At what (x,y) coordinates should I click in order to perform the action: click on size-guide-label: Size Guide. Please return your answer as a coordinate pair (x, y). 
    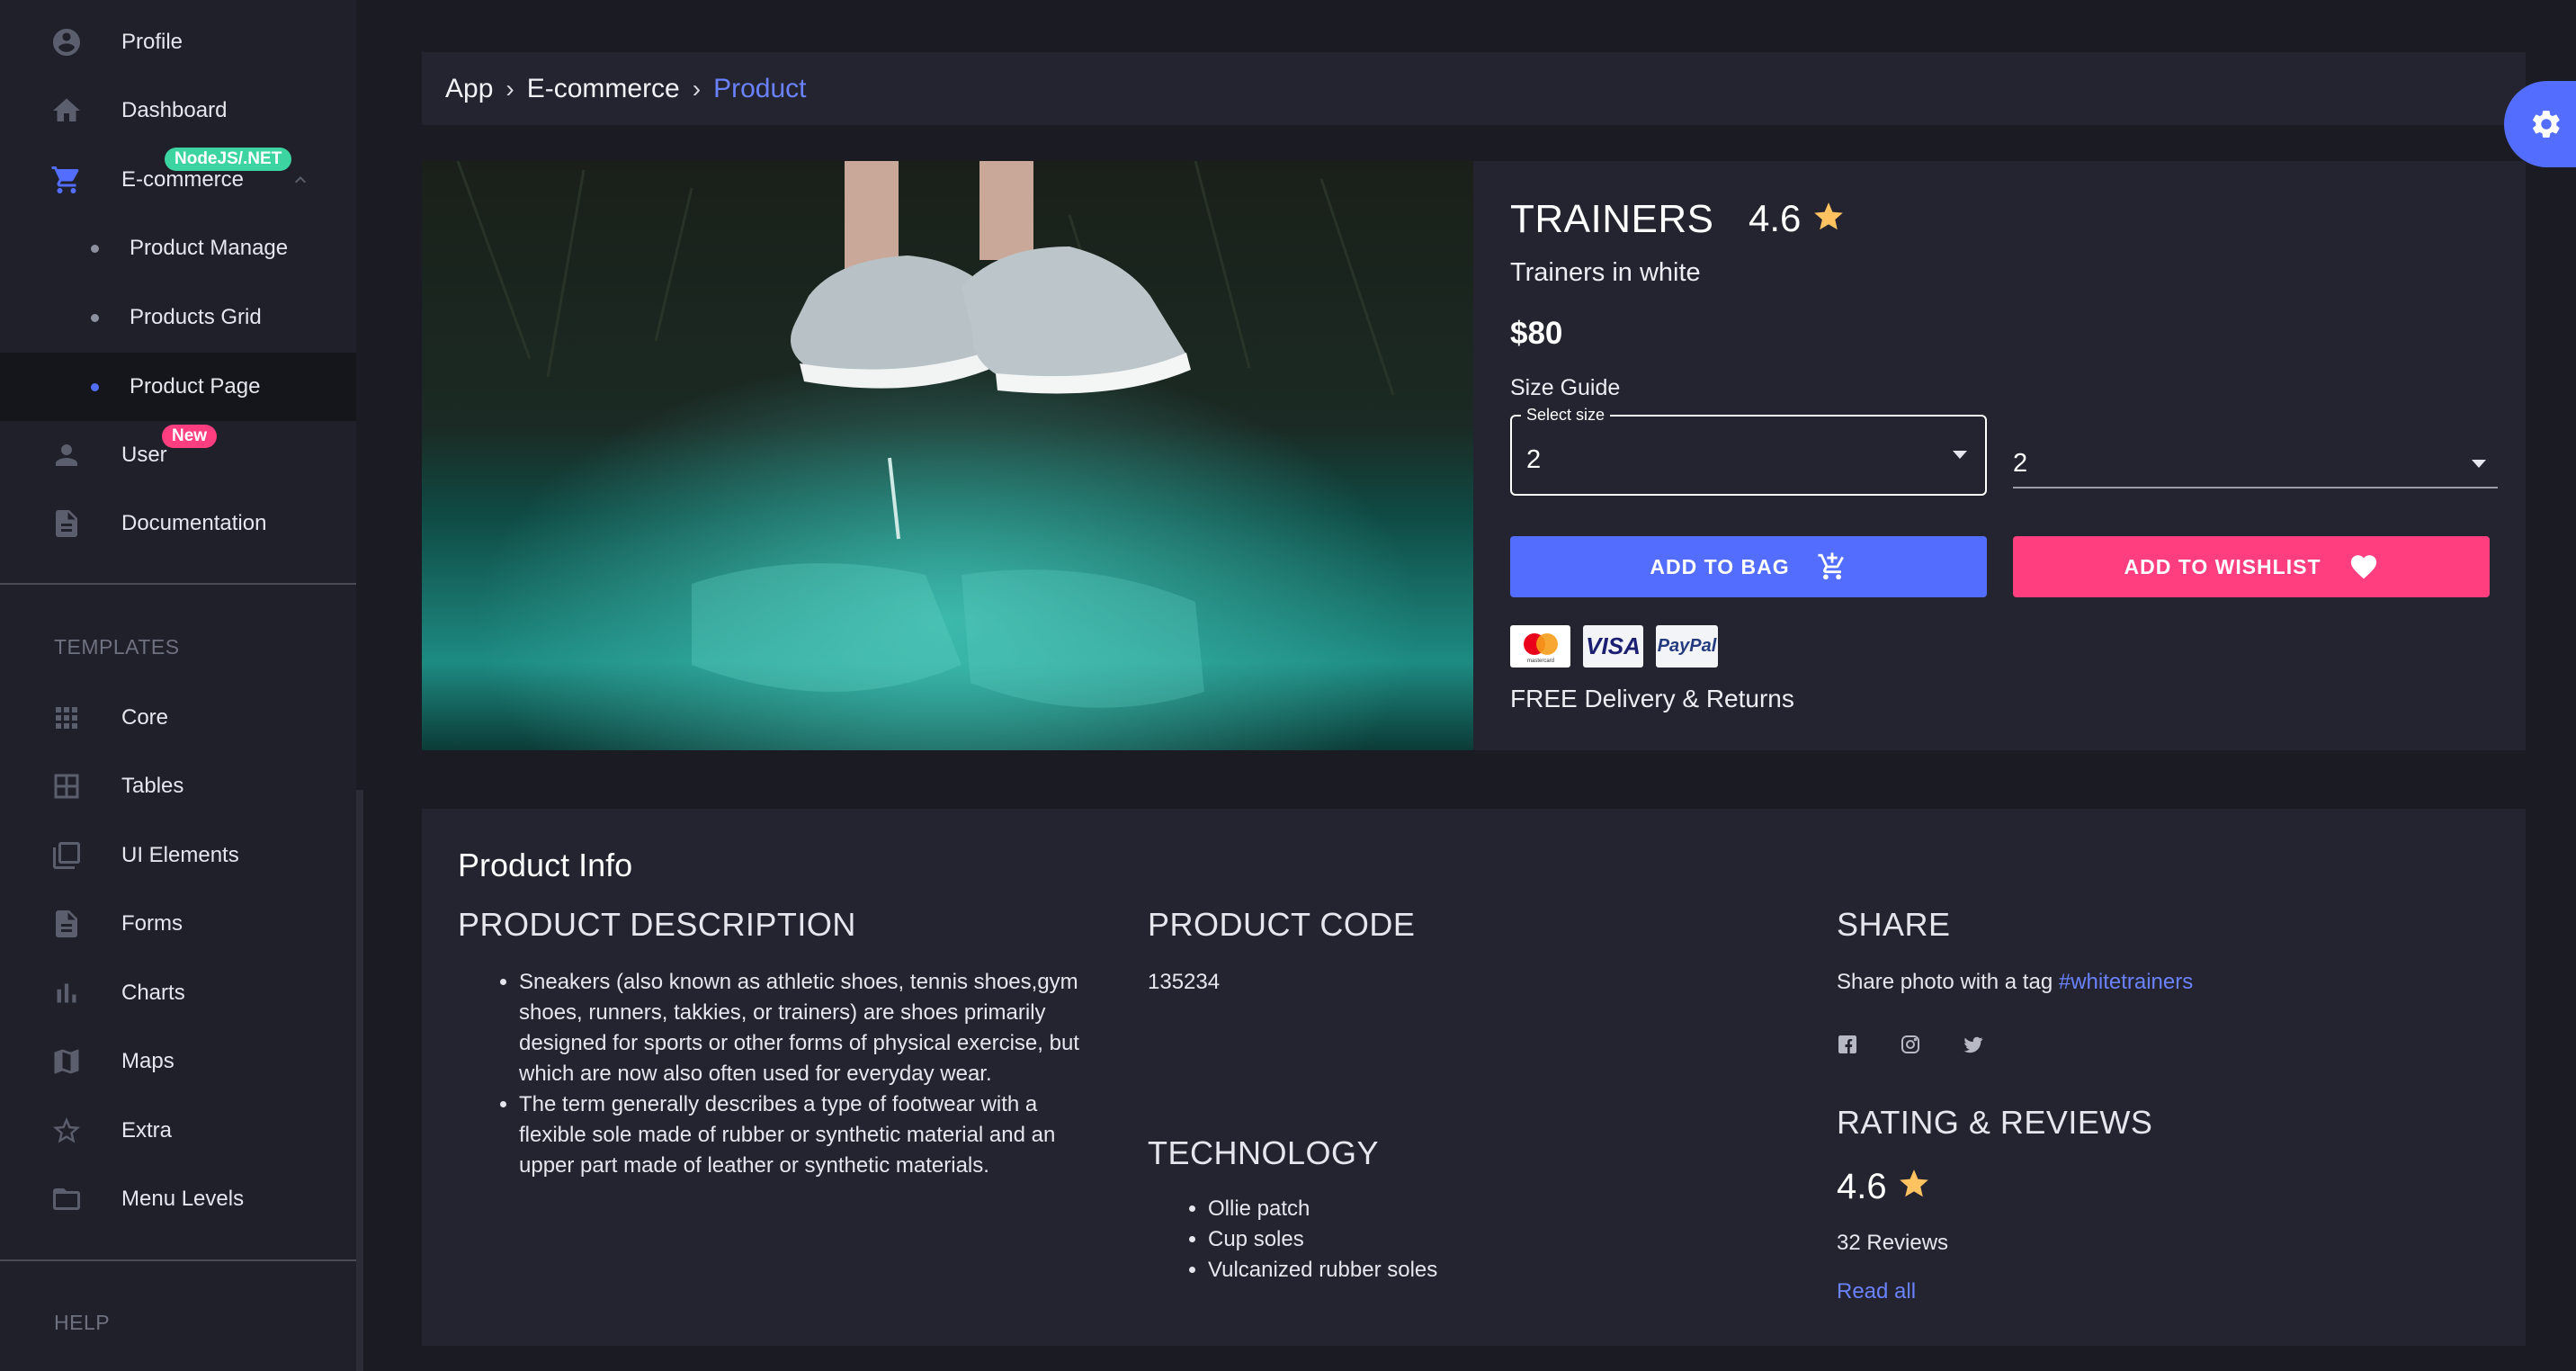
    Looking at the image, I should click on (1565, 387).